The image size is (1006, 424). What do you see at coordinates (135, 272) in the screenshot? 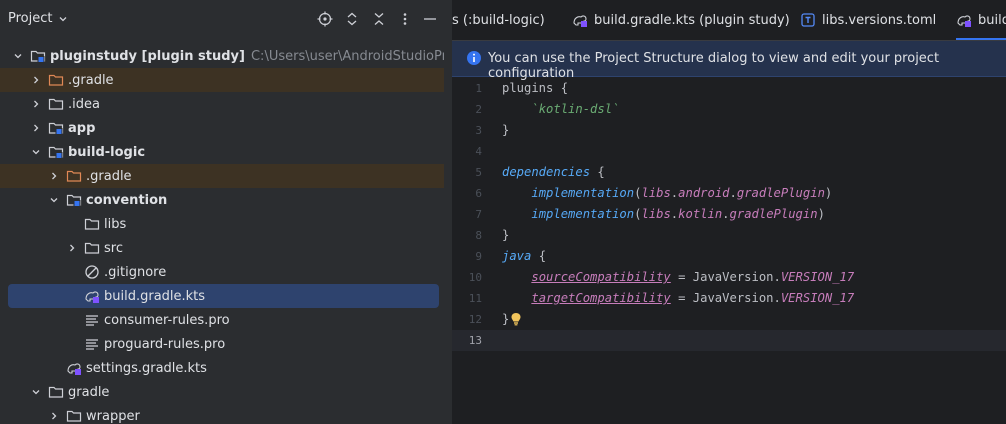
I see `tree-item-label: .gitignore` at bounding box center [135, 272].